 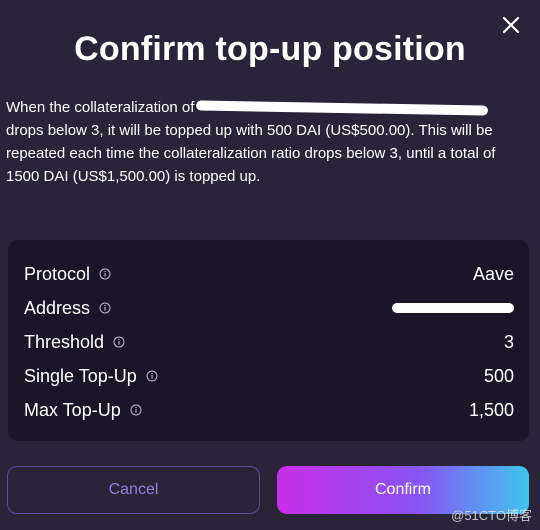 I want to click on detail-label: Protocol, so click(x=57, y=273).